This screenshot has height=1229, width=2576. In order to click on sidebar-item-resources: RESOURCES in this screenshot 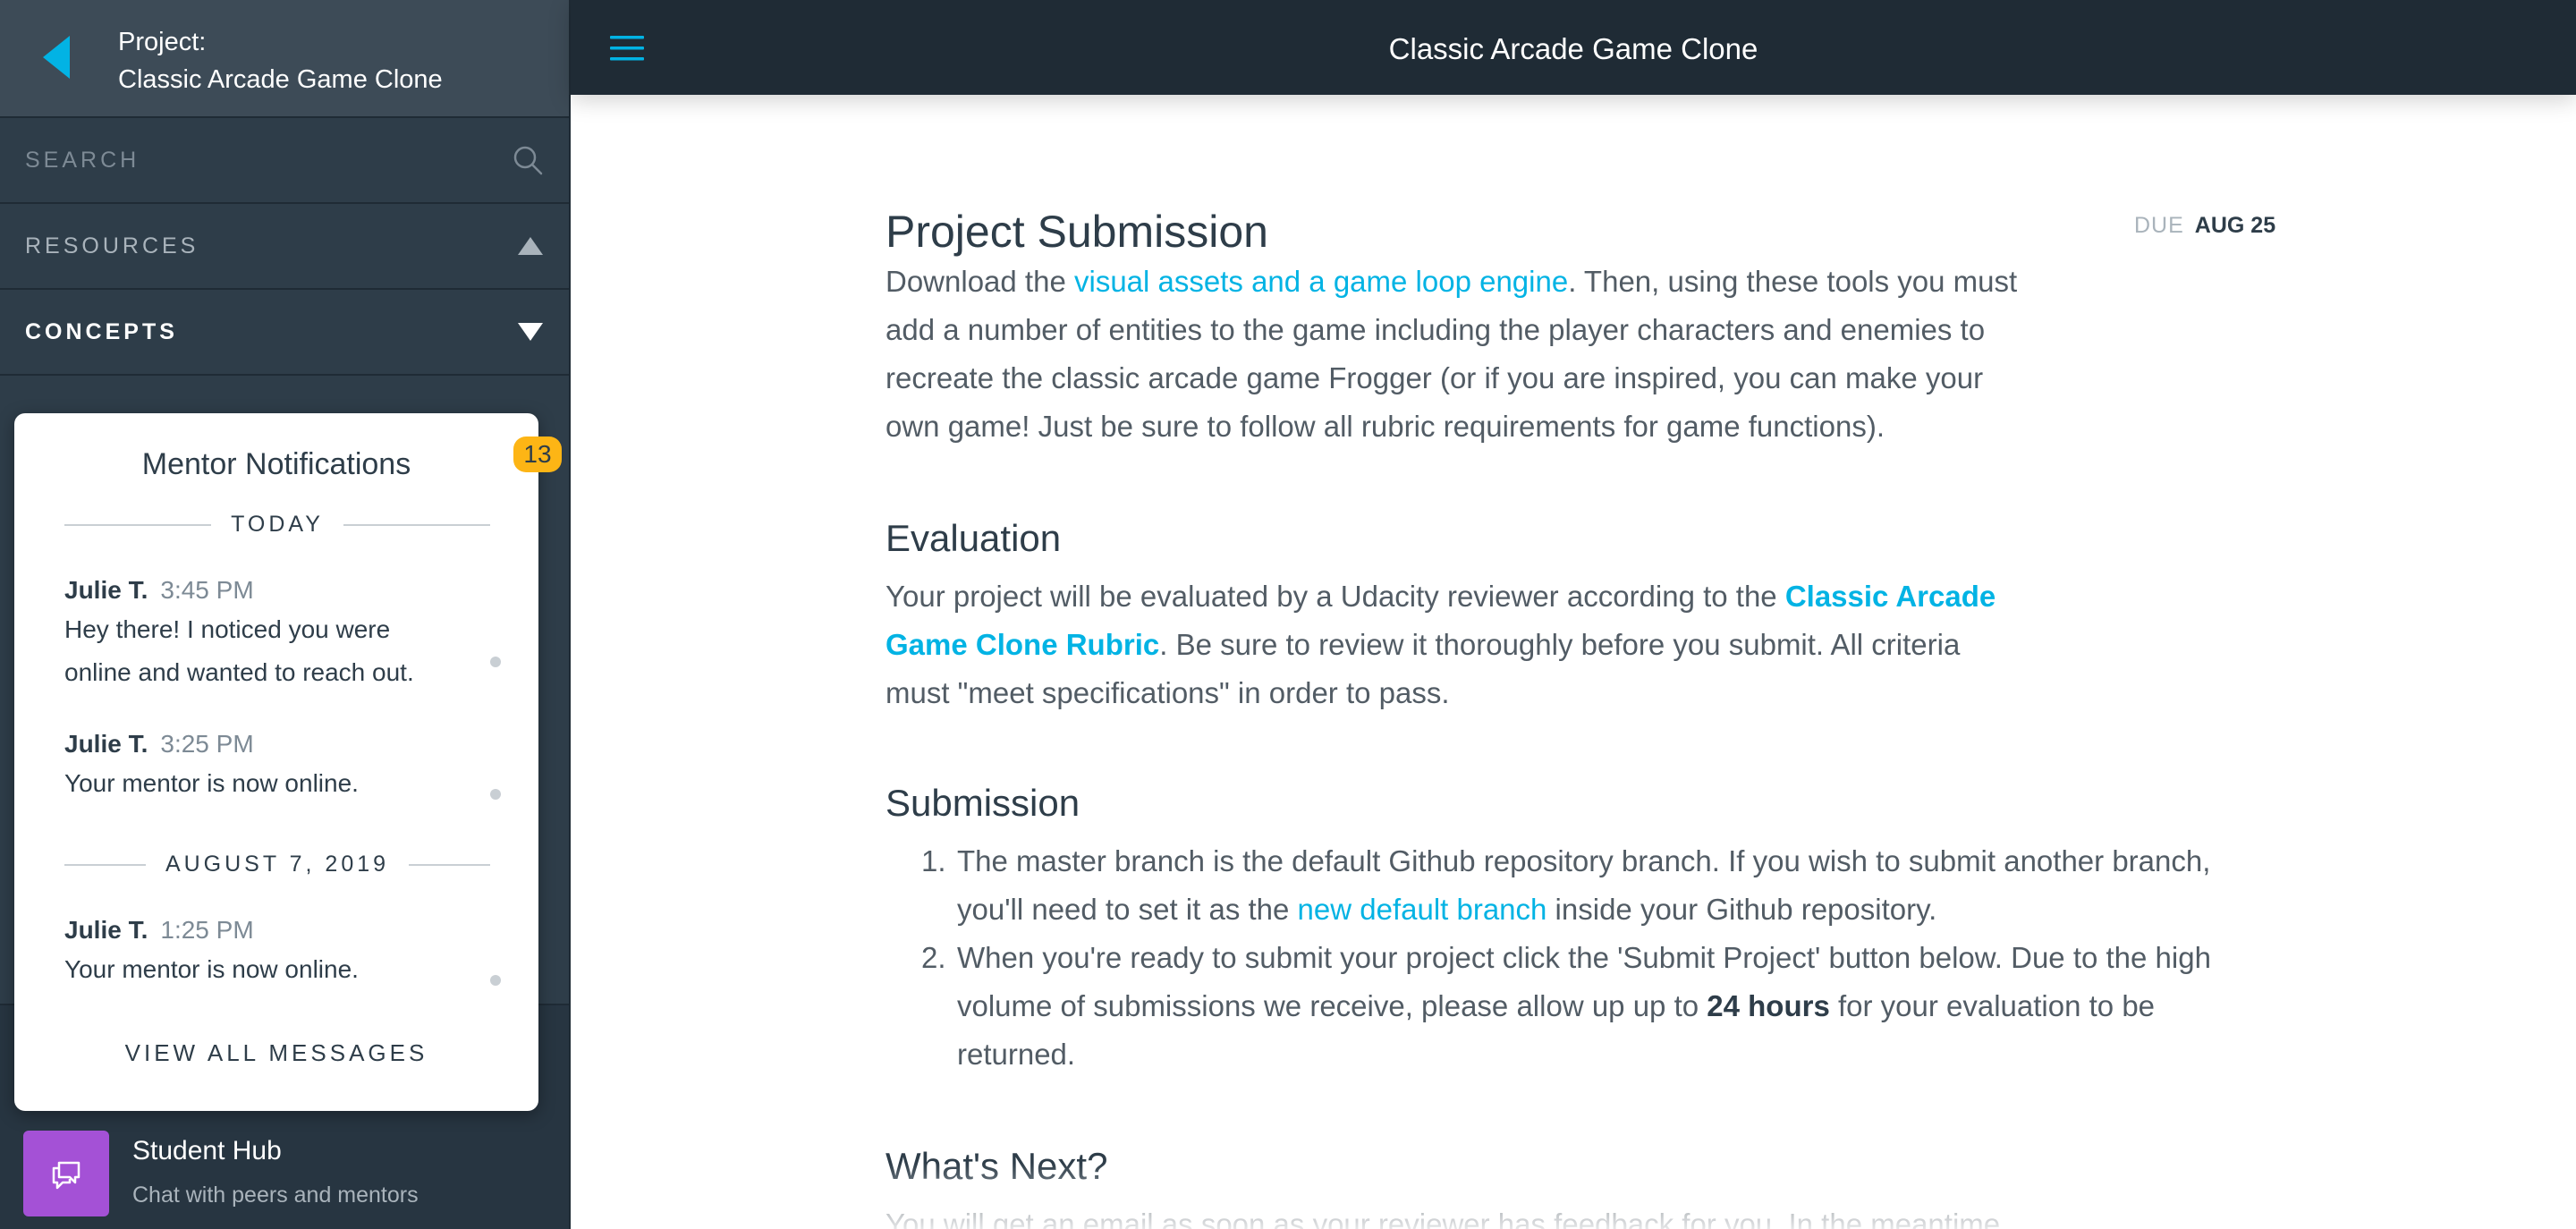, I will do `click(284, 247)`.